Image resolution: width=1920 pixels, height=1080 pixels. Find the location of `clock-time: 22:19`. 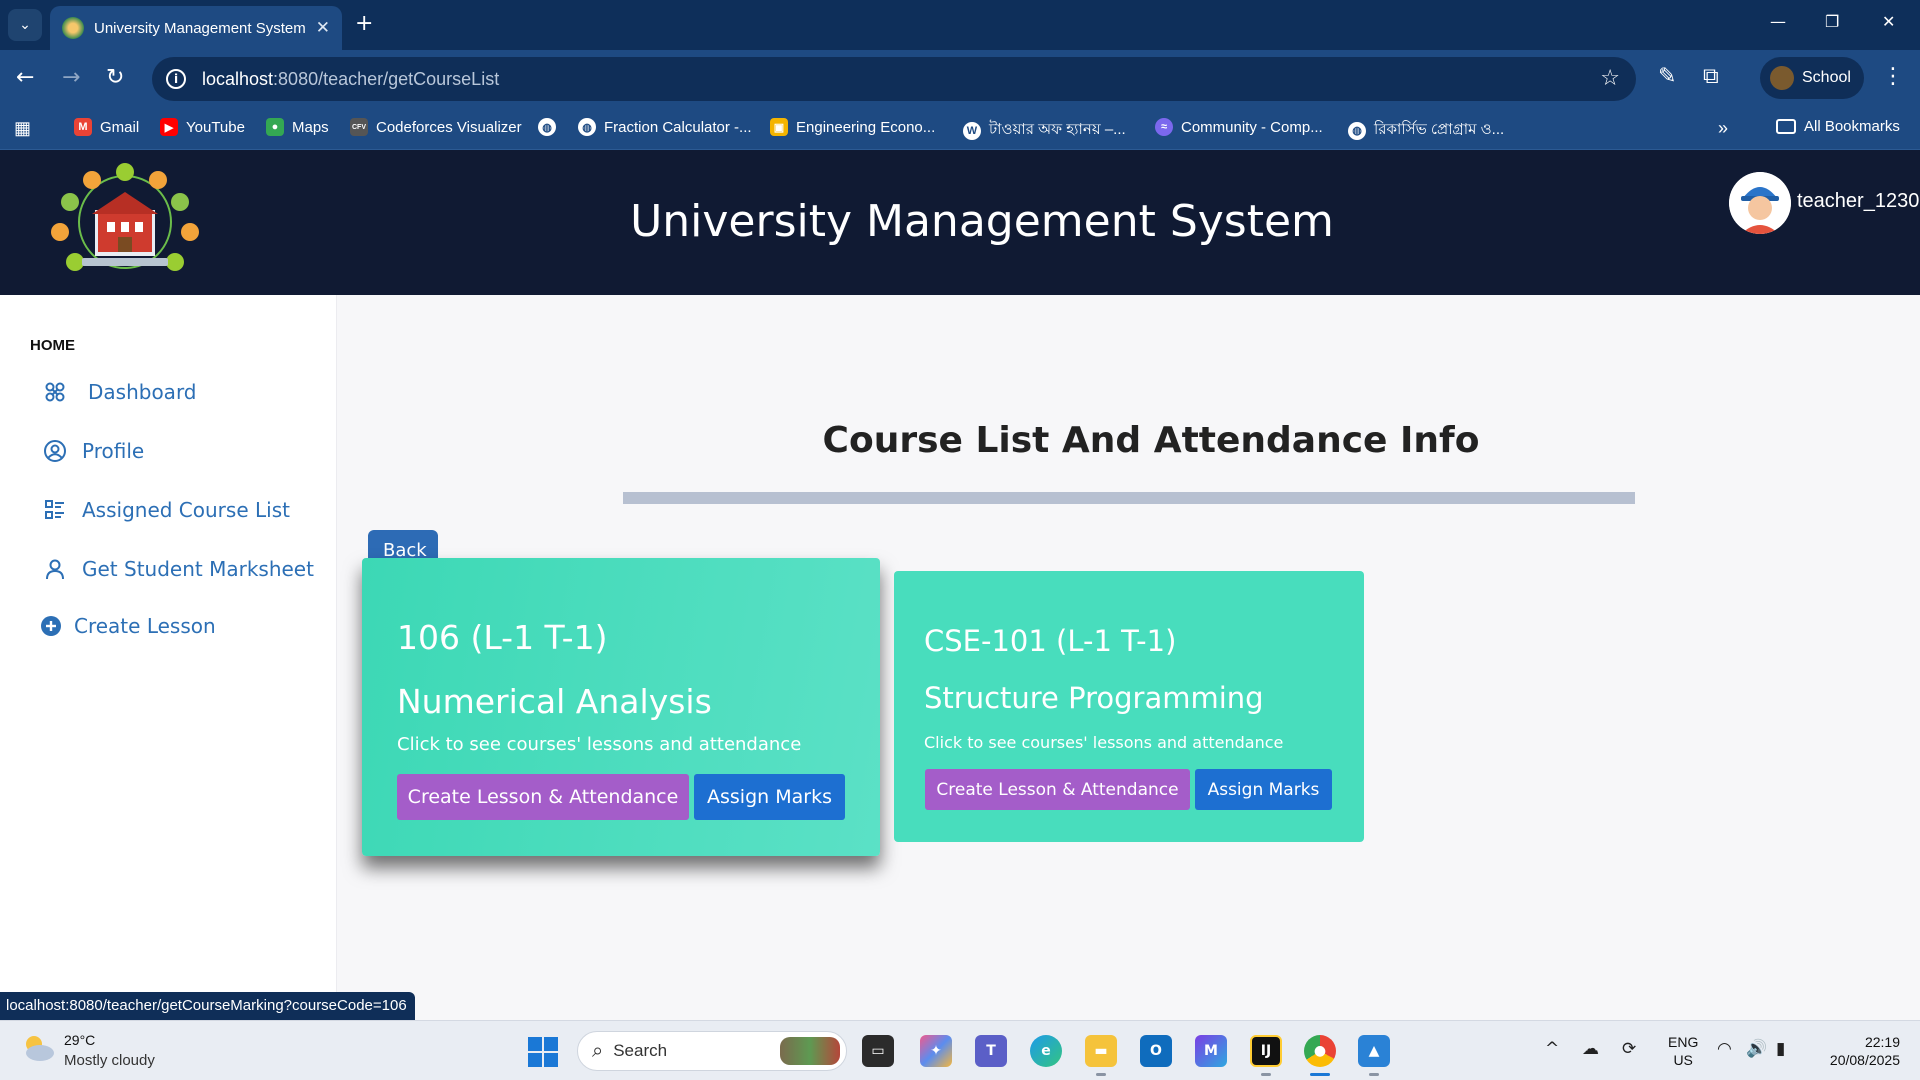

clock-time: 22:19 is located at coordinates (1882, 1042).